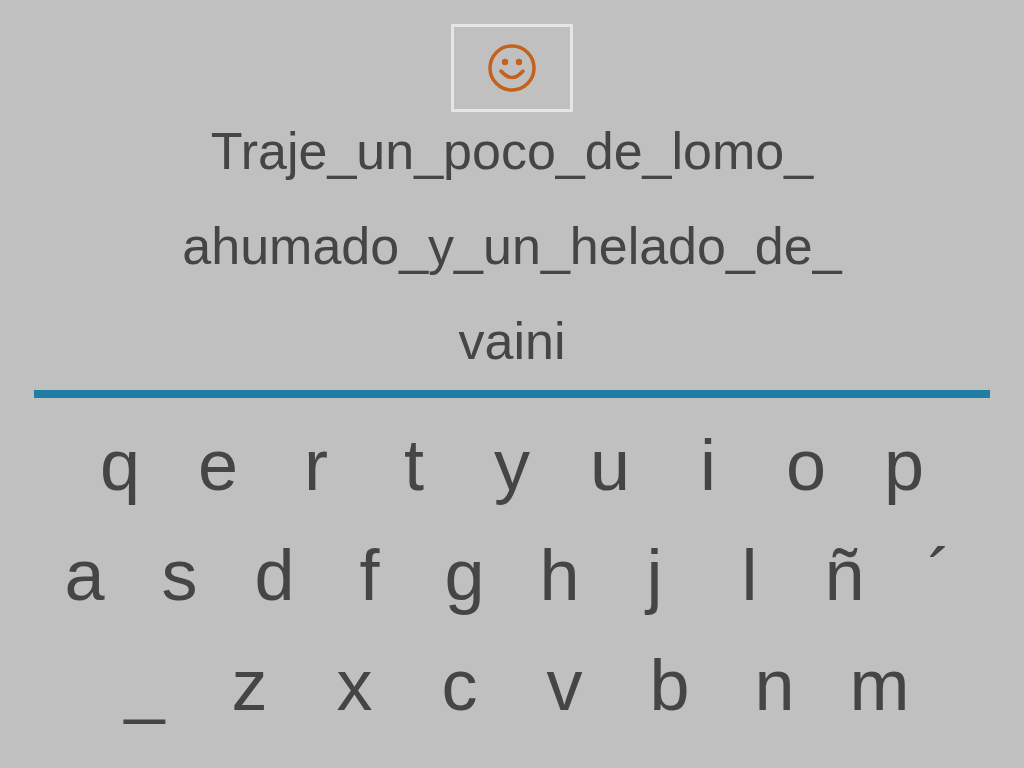 The image size is (1024, 768). What do you see at coordinates (904, 465) in the screenshot?
I see `key-button: p` at bounding box center [904, 465].